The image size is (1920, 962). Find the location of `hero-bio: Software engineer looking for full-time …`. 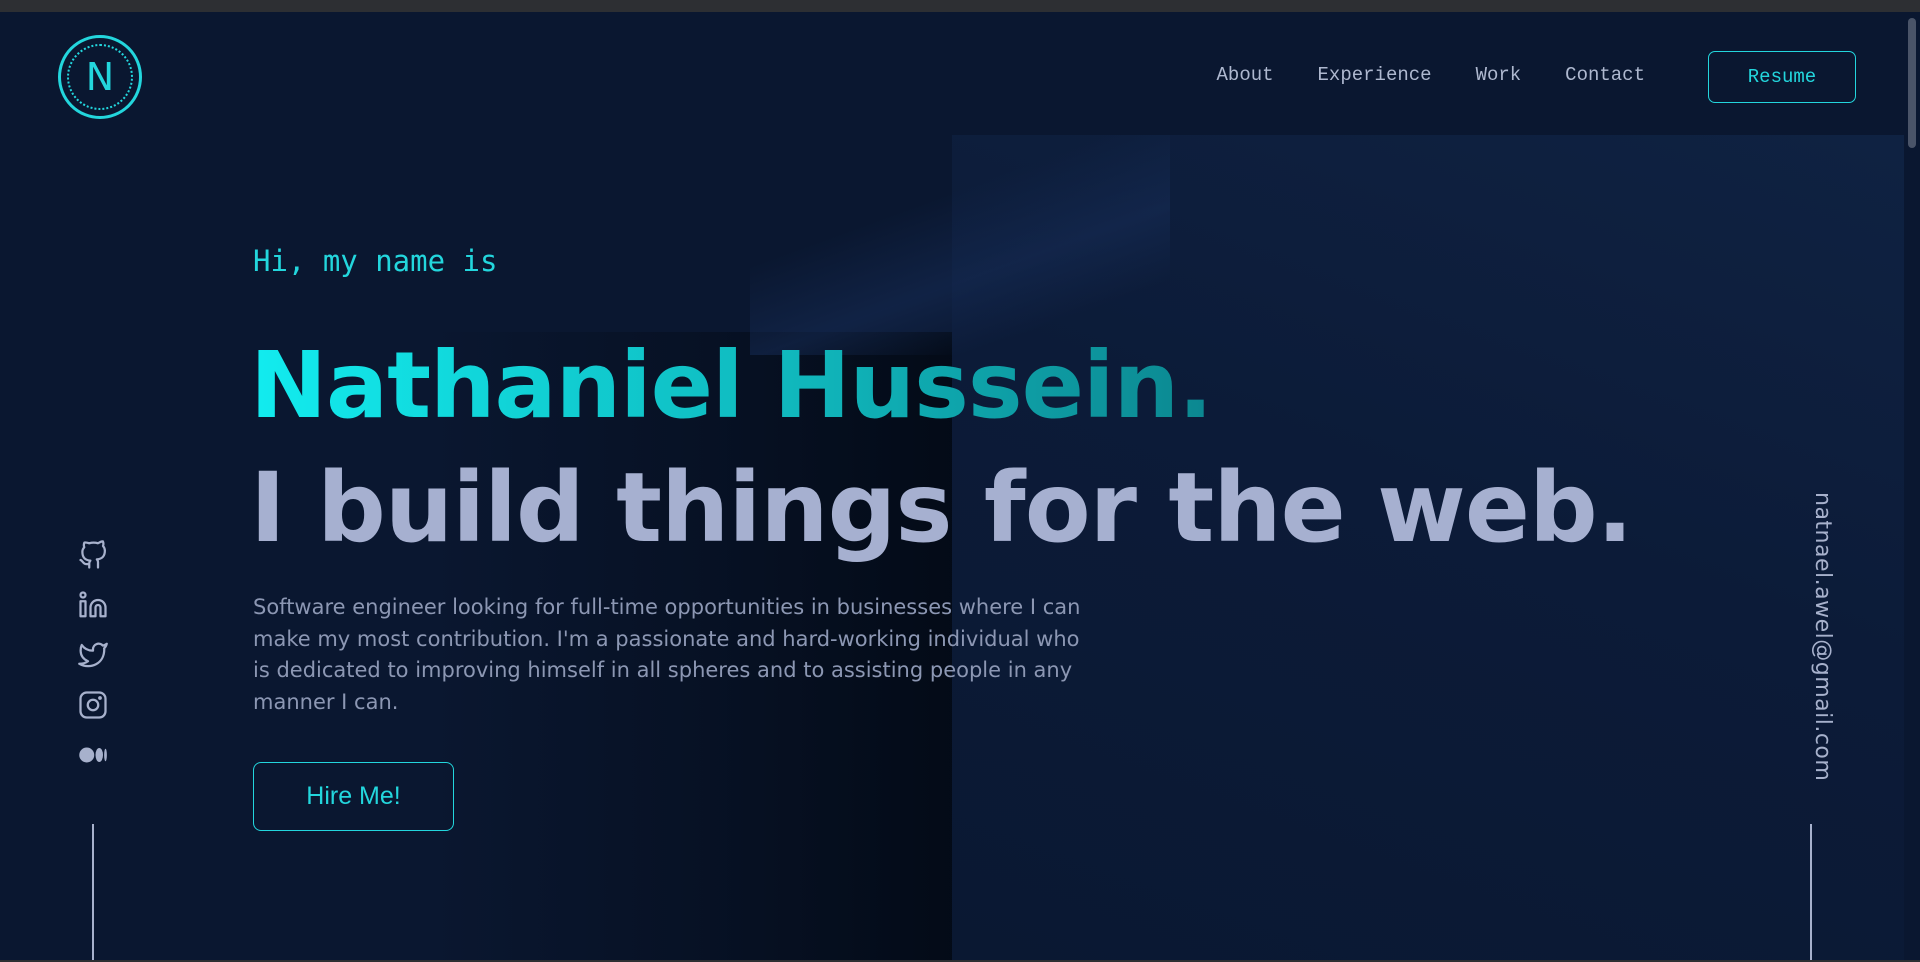

hero-bio: Software engineer looking for full-time … is located at coordinates (667, 654).